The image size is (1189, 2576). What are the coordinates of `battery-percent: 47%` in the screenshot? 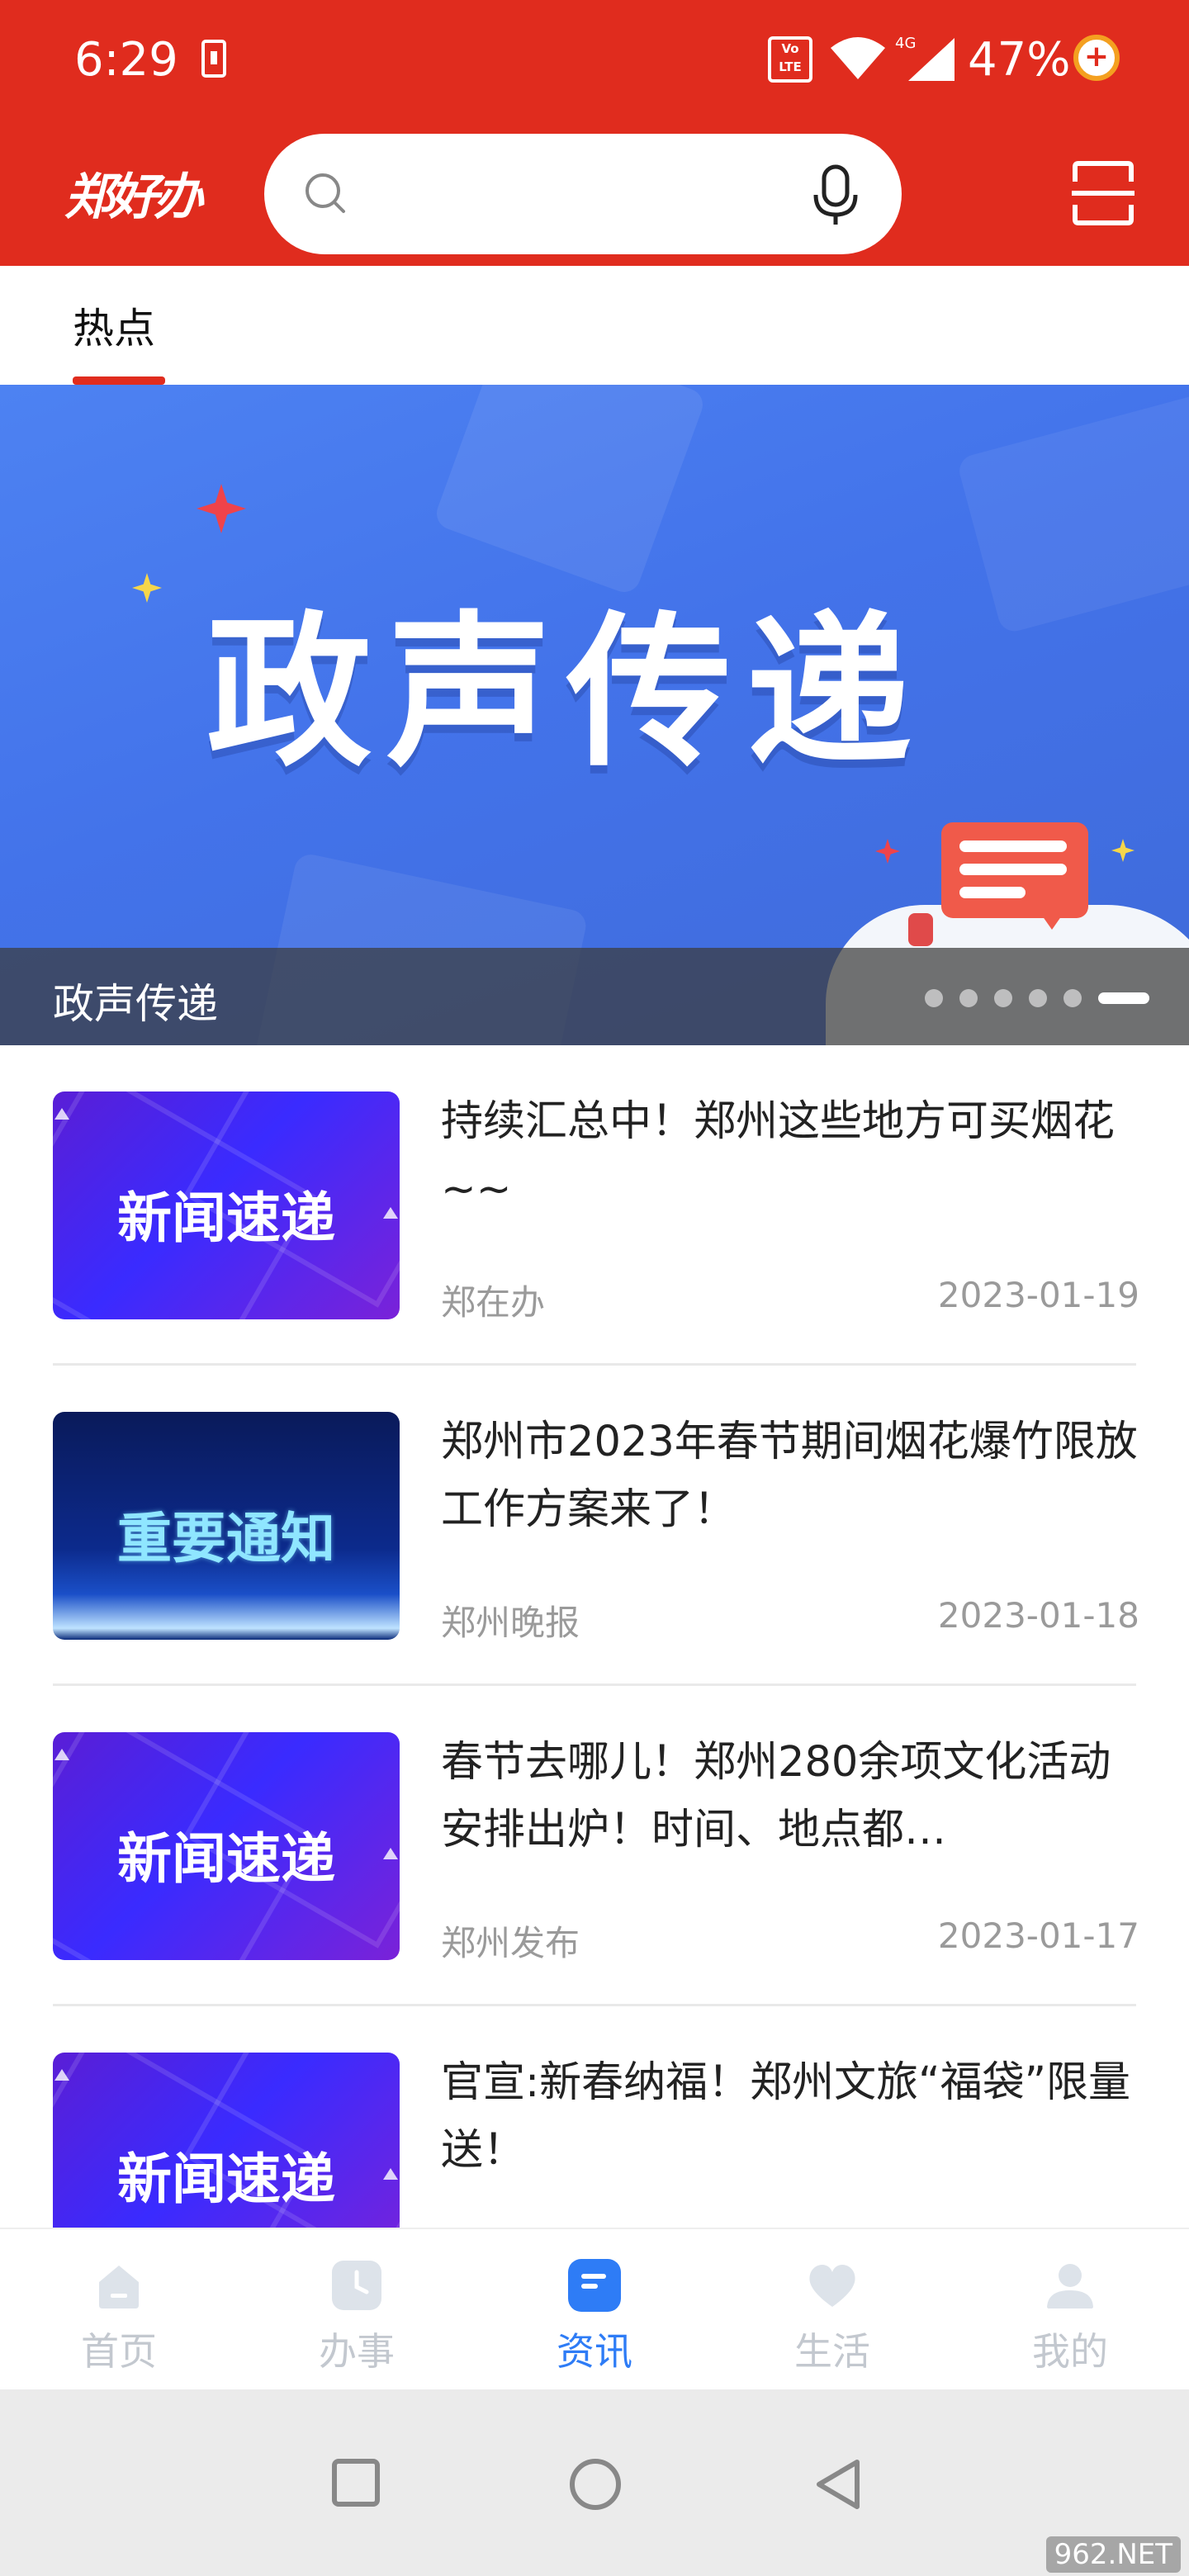 It's located at (1019, 60).